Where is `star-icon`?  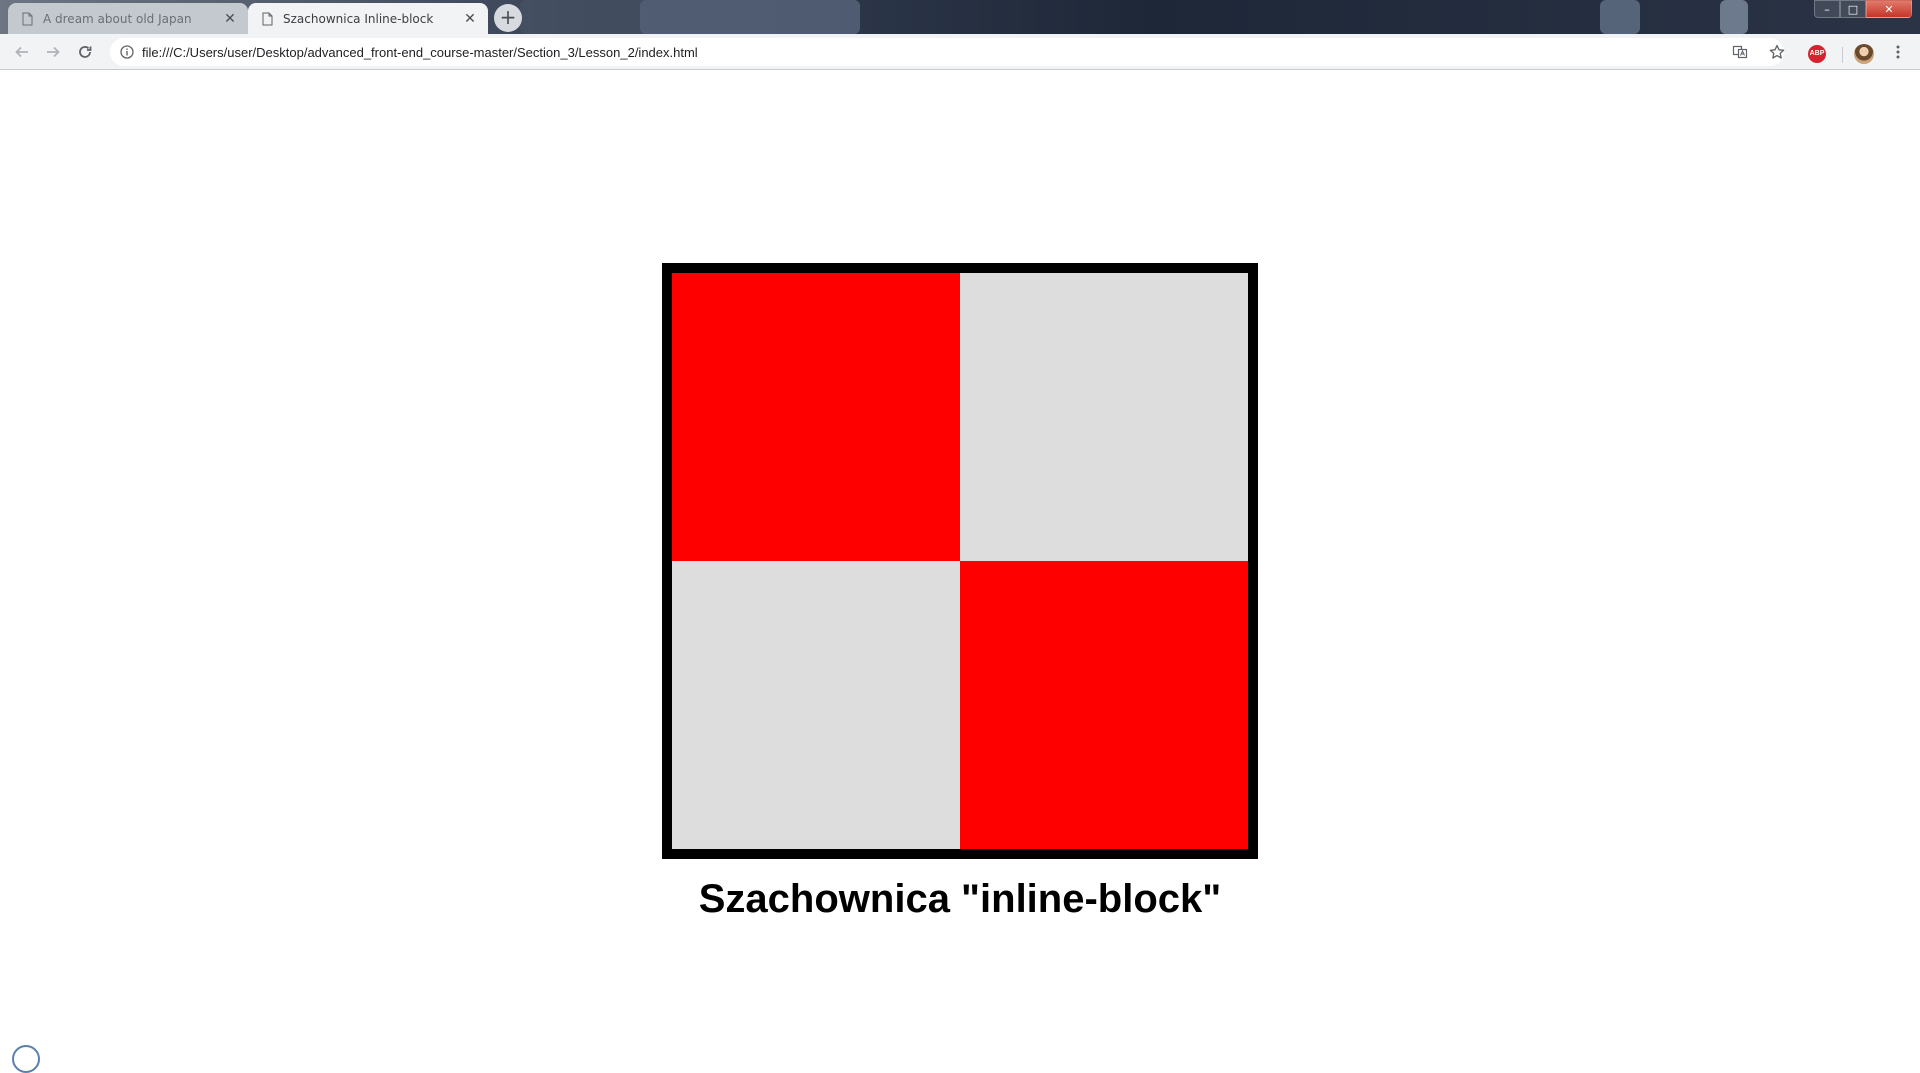 star-icon is located at coordinates (1777, 51).